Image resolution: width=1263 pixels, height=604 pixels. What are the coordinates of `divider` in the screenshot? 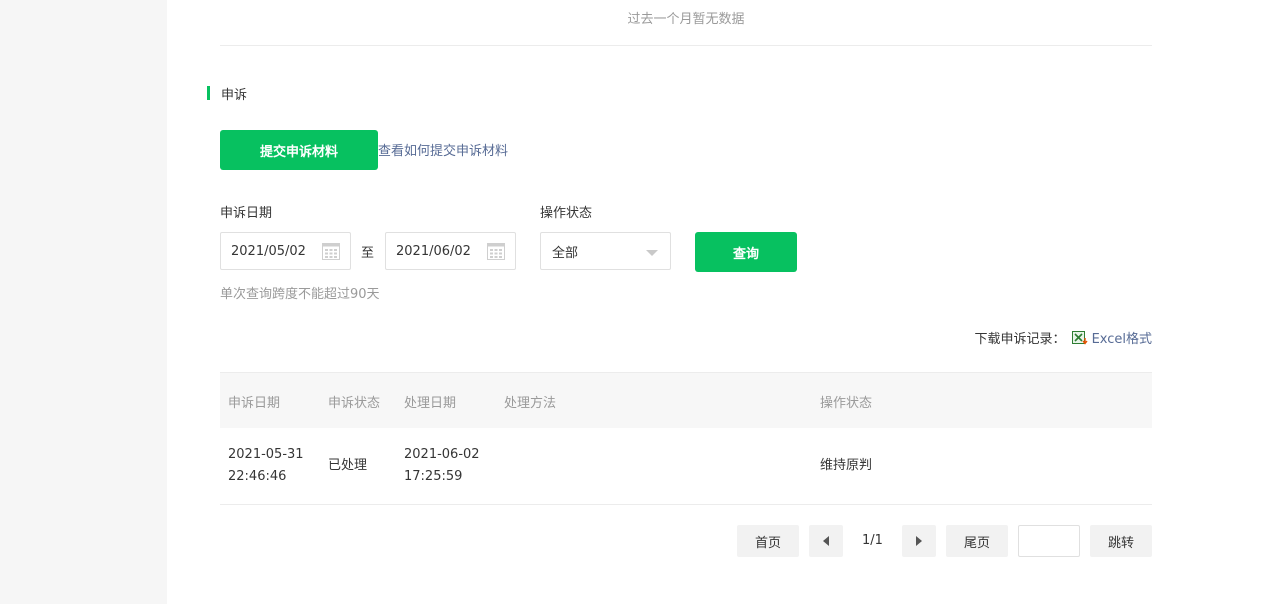 It's located at (686, 45).